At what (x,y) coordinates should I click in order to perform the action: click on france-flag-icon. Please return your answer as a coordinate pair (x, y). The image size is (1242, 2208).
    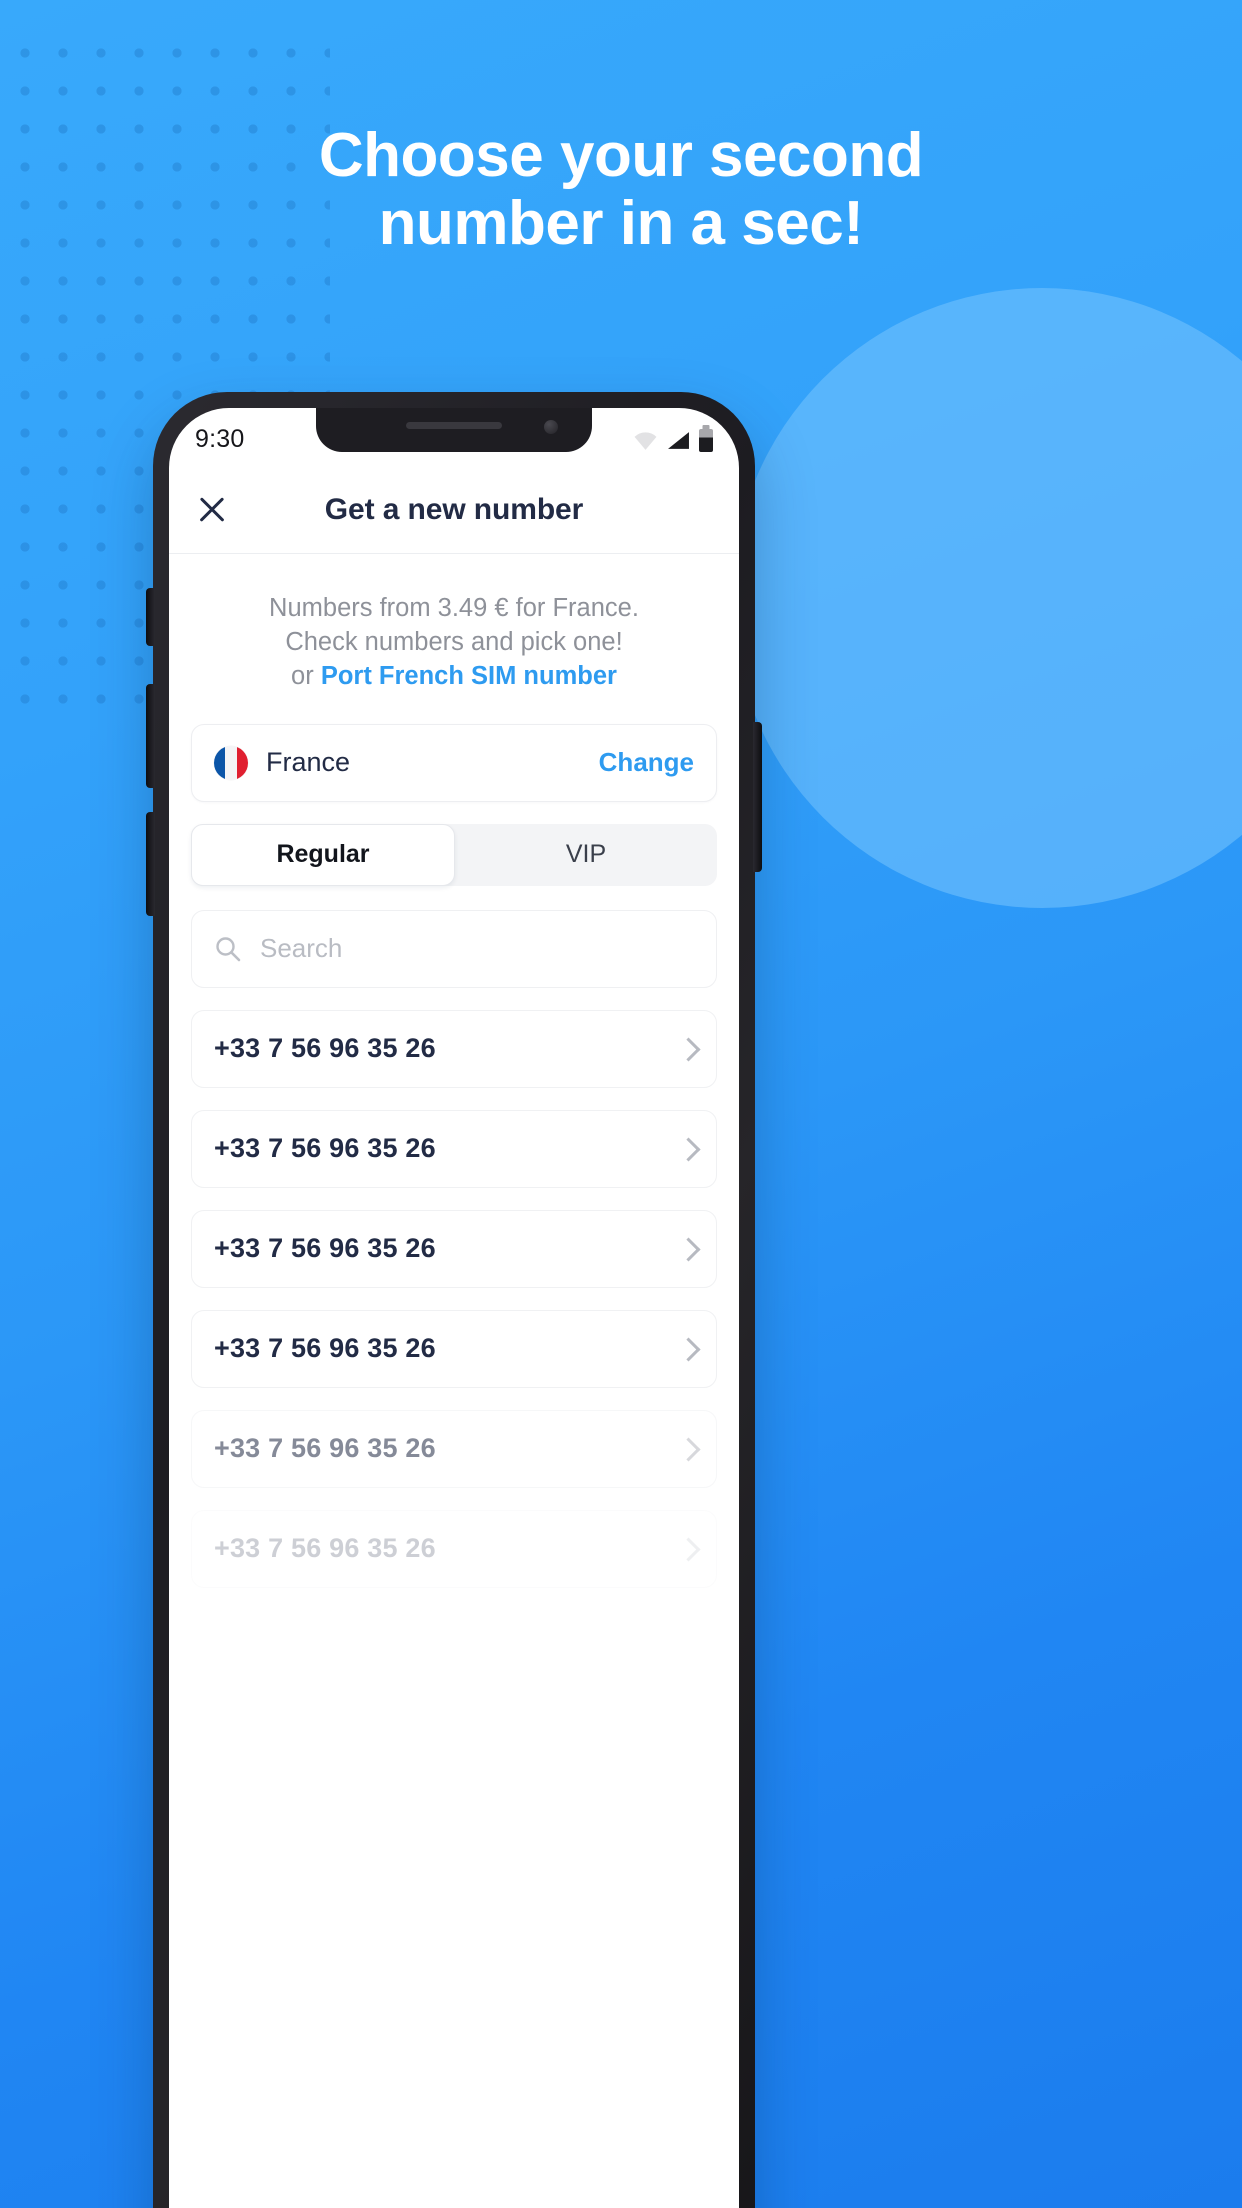
    Looking at the image, I should click on (231, 762).